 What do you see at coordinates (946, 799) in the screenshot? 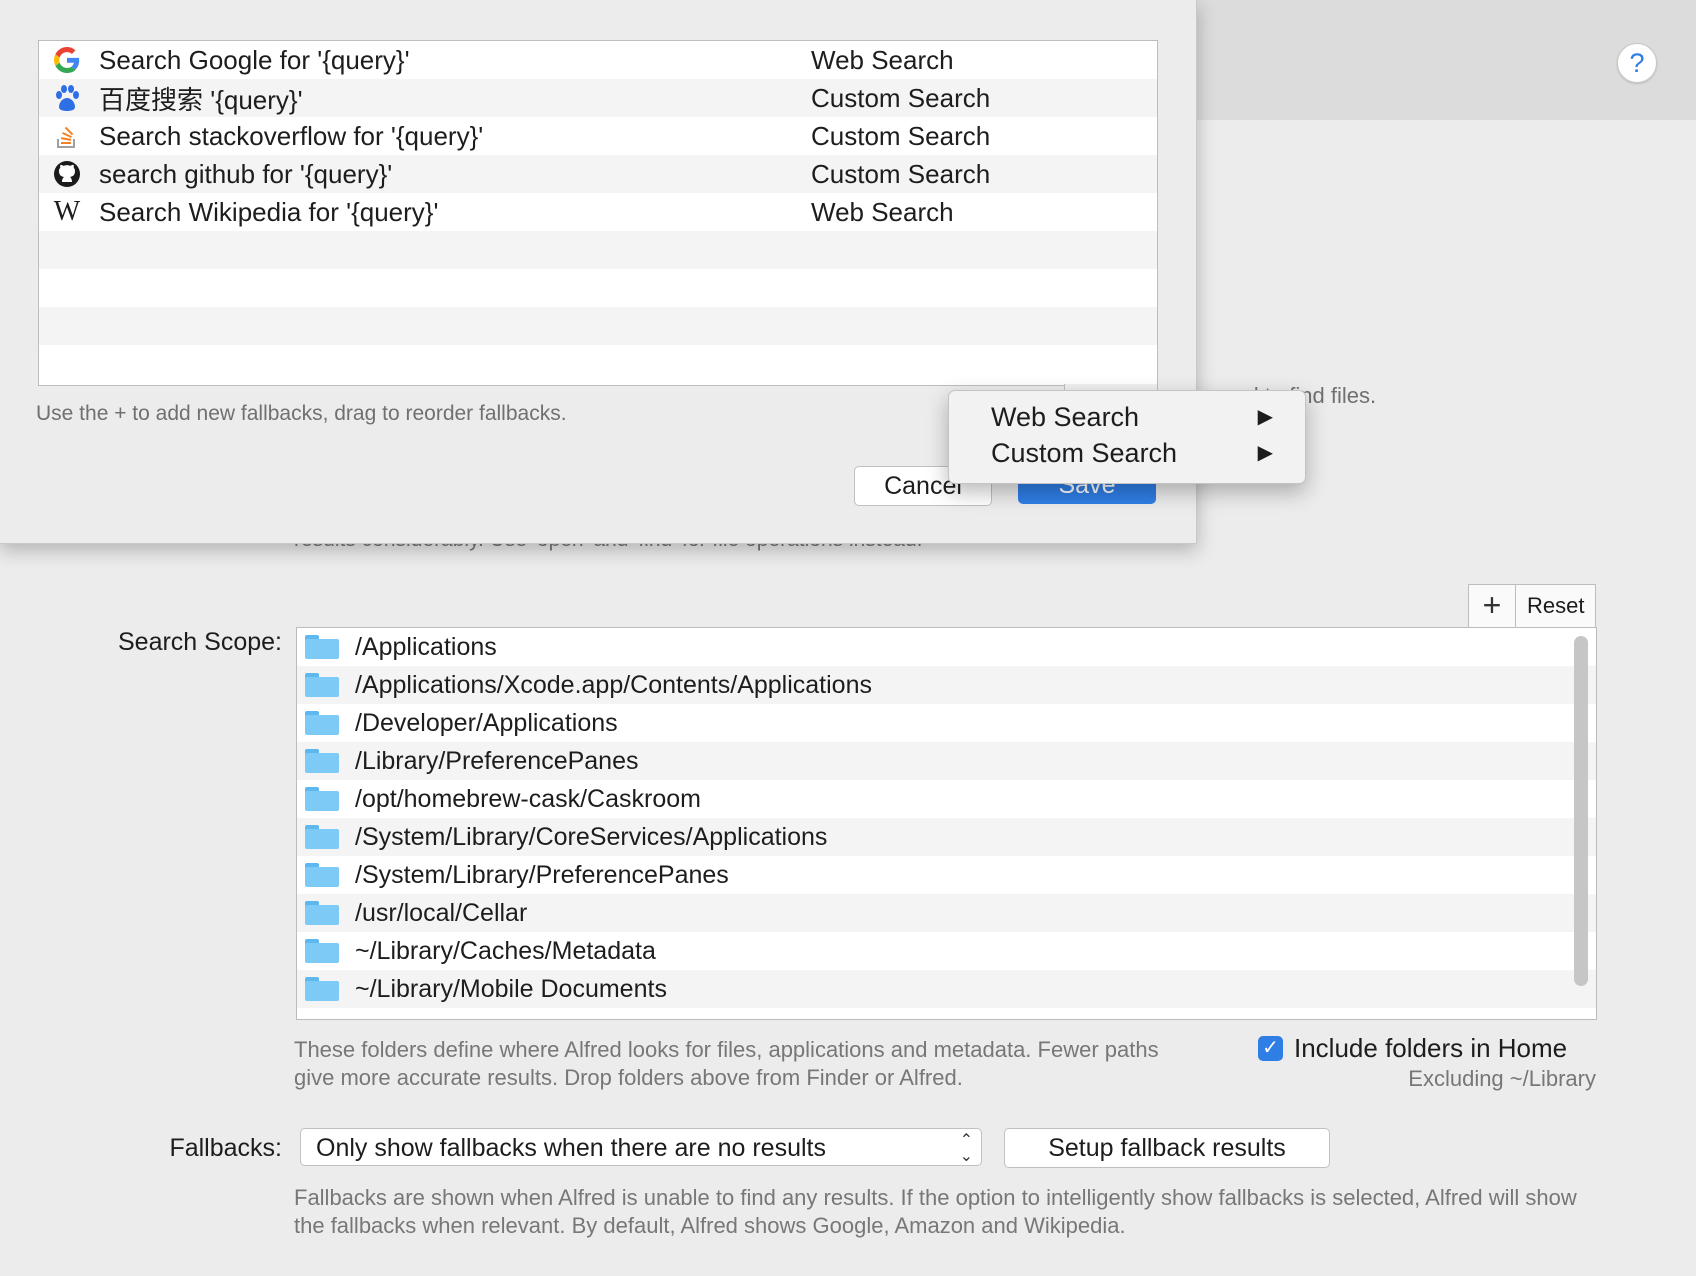
I see `folder-row: /opt/homebrew-cask/Caskroom` at bounding box center [946, 799].